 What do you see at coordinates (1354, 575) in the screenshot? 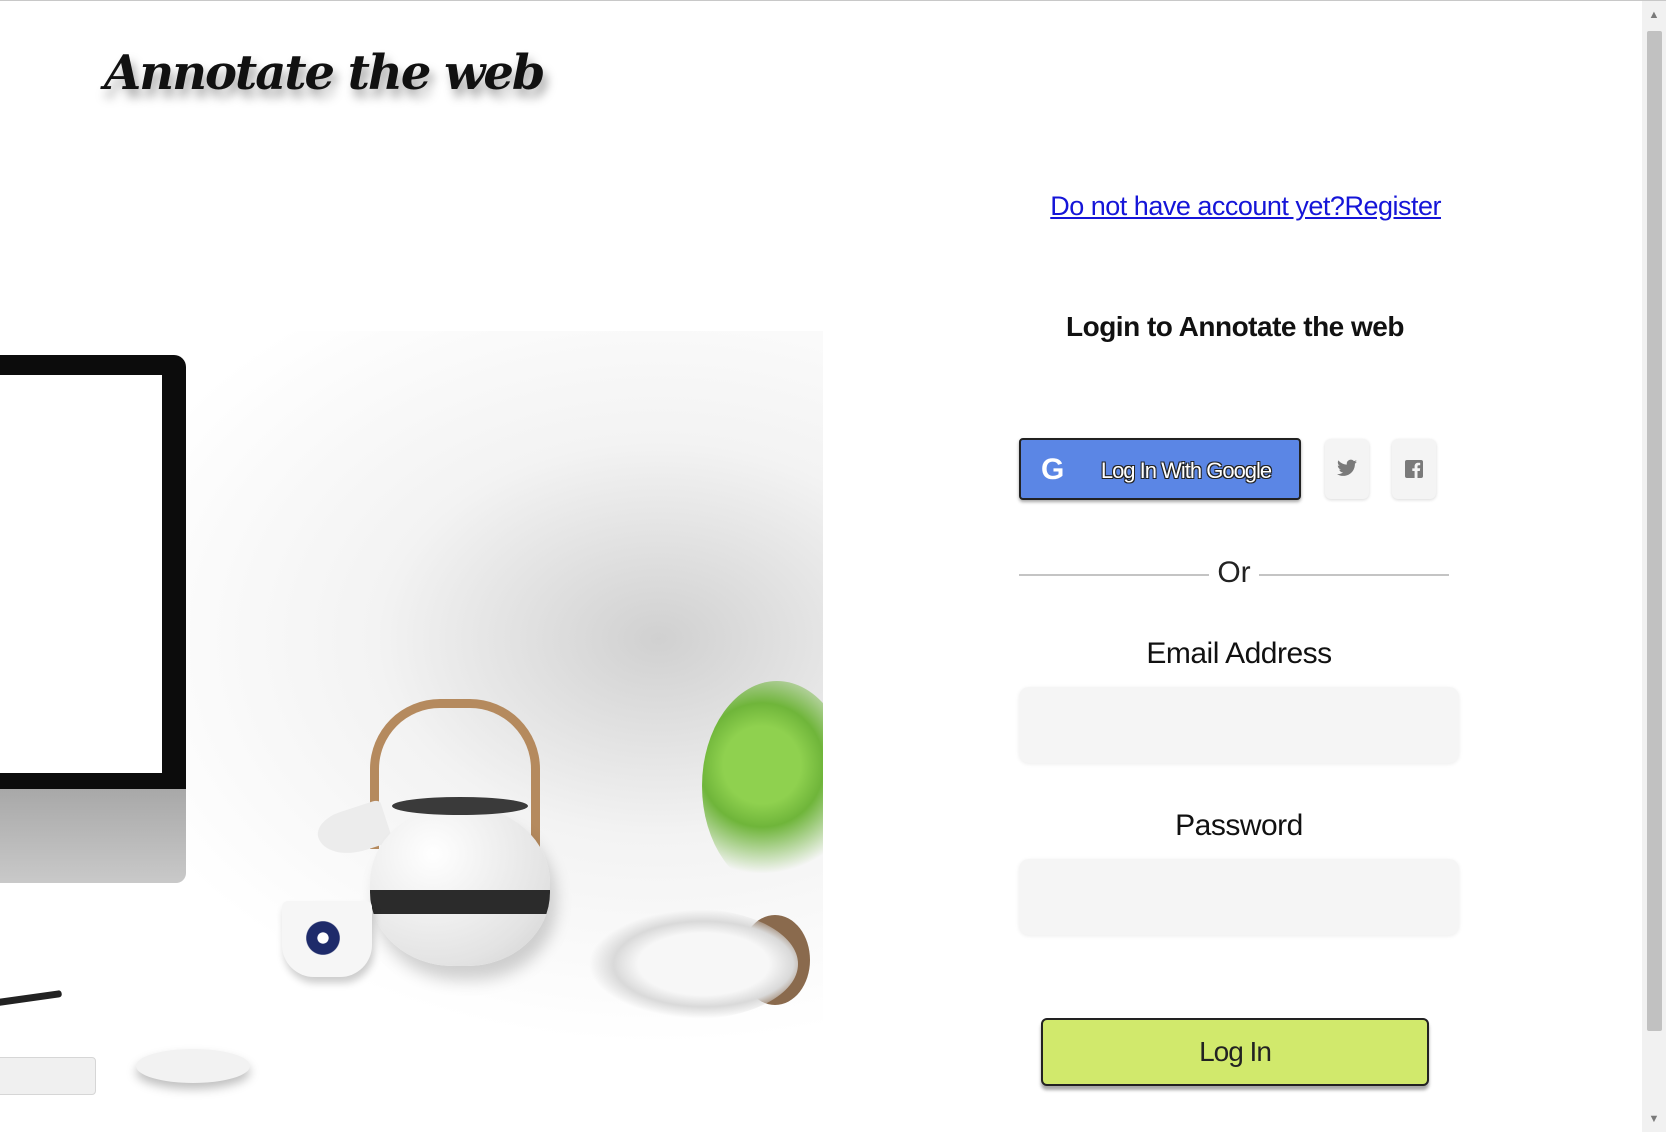
I see `divider-line-right` at bounding box center [1354, 575].